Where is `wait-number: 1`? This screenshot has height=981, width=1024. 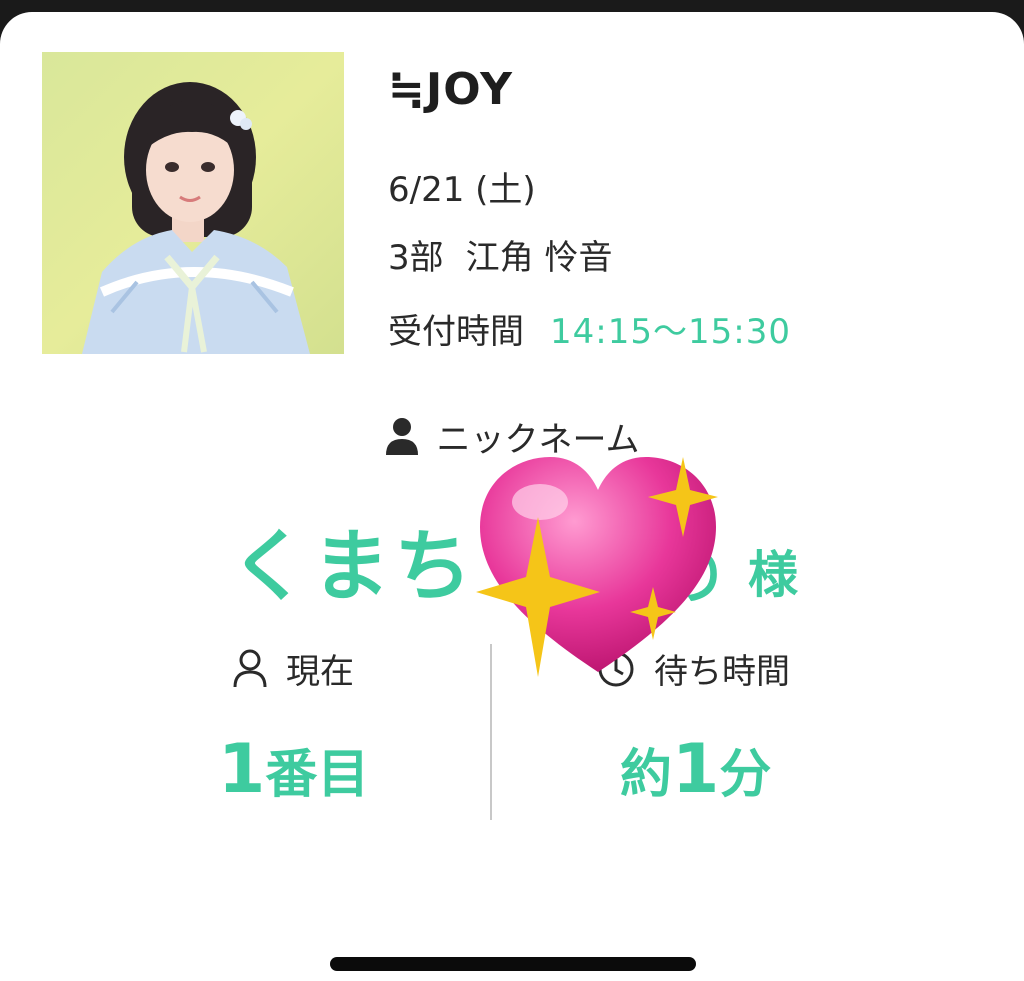 wait-number: 1 is located at coordinates (696, 769).